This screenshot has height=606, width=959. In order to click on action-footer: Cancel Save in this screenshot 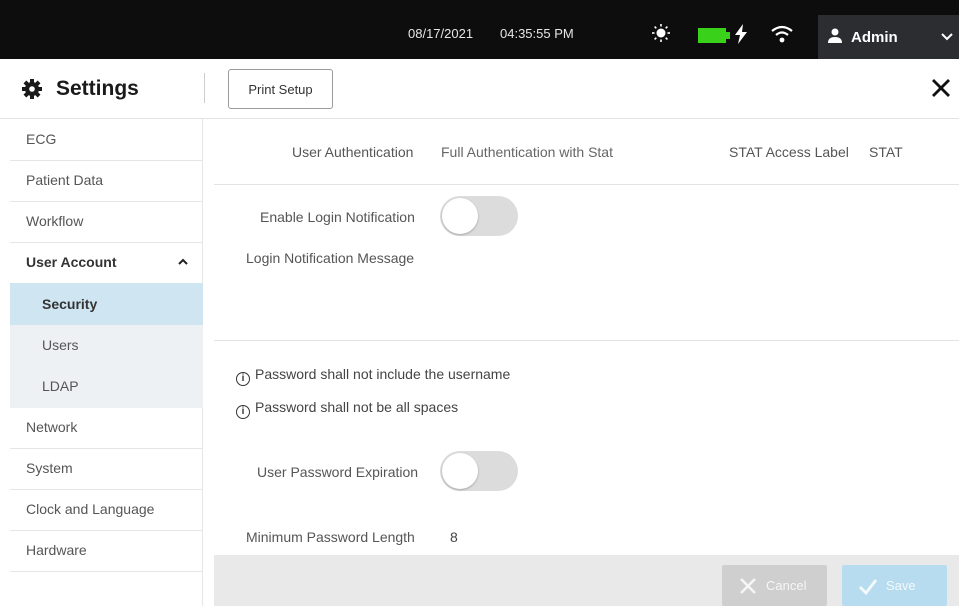, I will do `click(586, 580)`.